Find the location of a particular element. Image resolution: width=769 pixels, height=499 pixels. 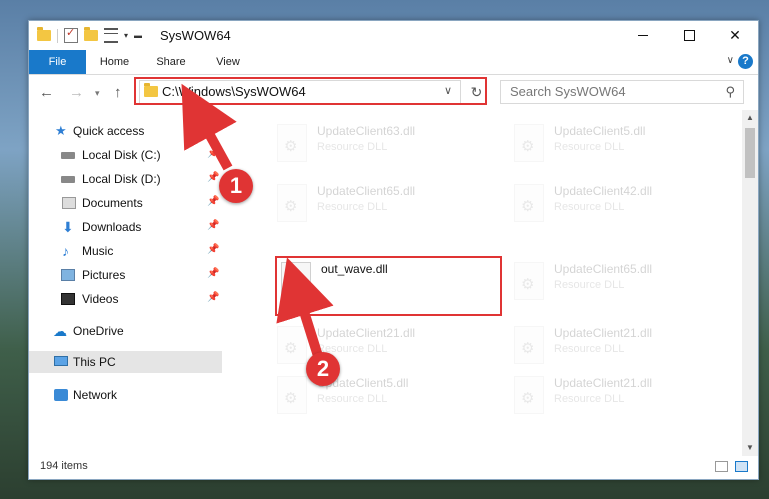

nav-item-label: Local Disk (C:) is located at coordinates (121, 155).